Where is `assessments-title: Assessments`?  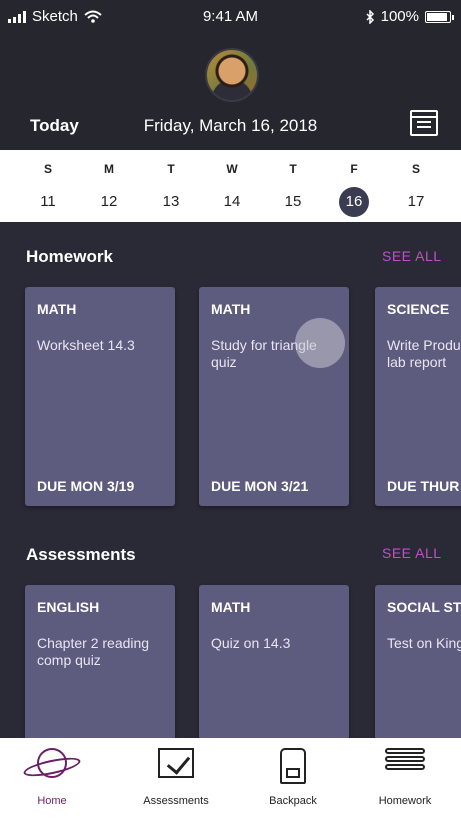
assessments-title: Assessments is located at coordinates (81, 554).